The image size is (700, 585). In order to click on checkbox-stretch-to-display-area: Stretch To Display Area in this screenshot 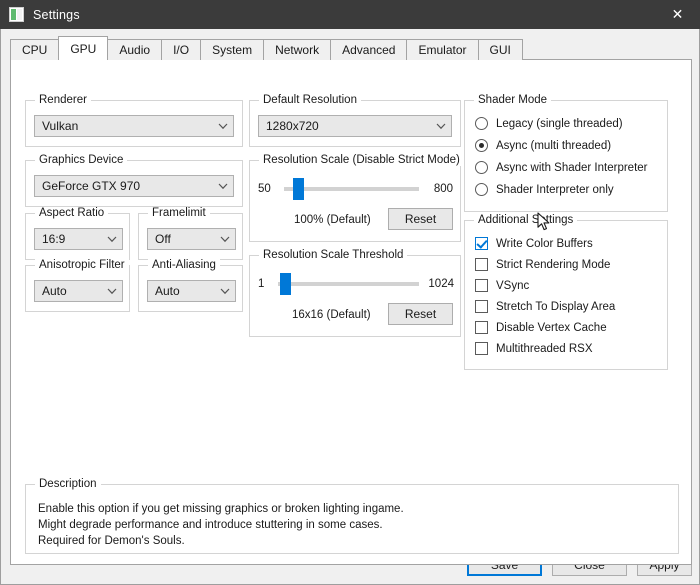, I will do `click(545, 306)`.